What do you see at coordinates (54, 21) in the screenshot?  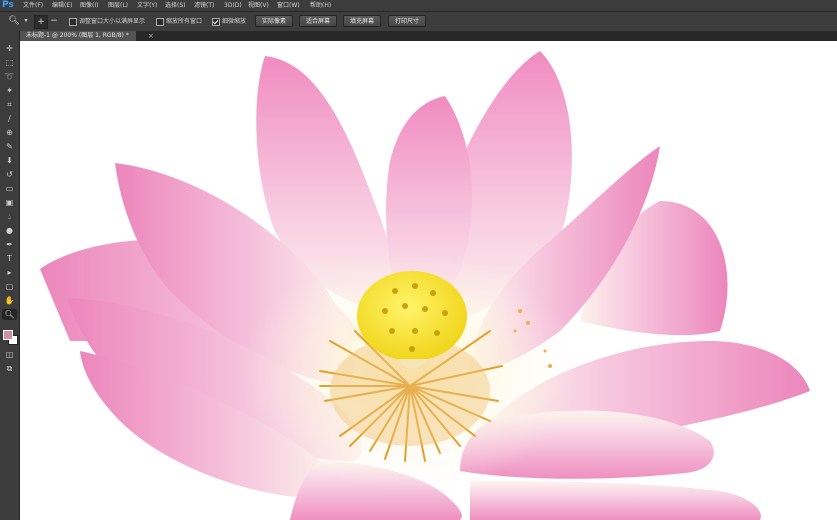 I see `zoom-out-icon: −` at bounding box center [54, 21].